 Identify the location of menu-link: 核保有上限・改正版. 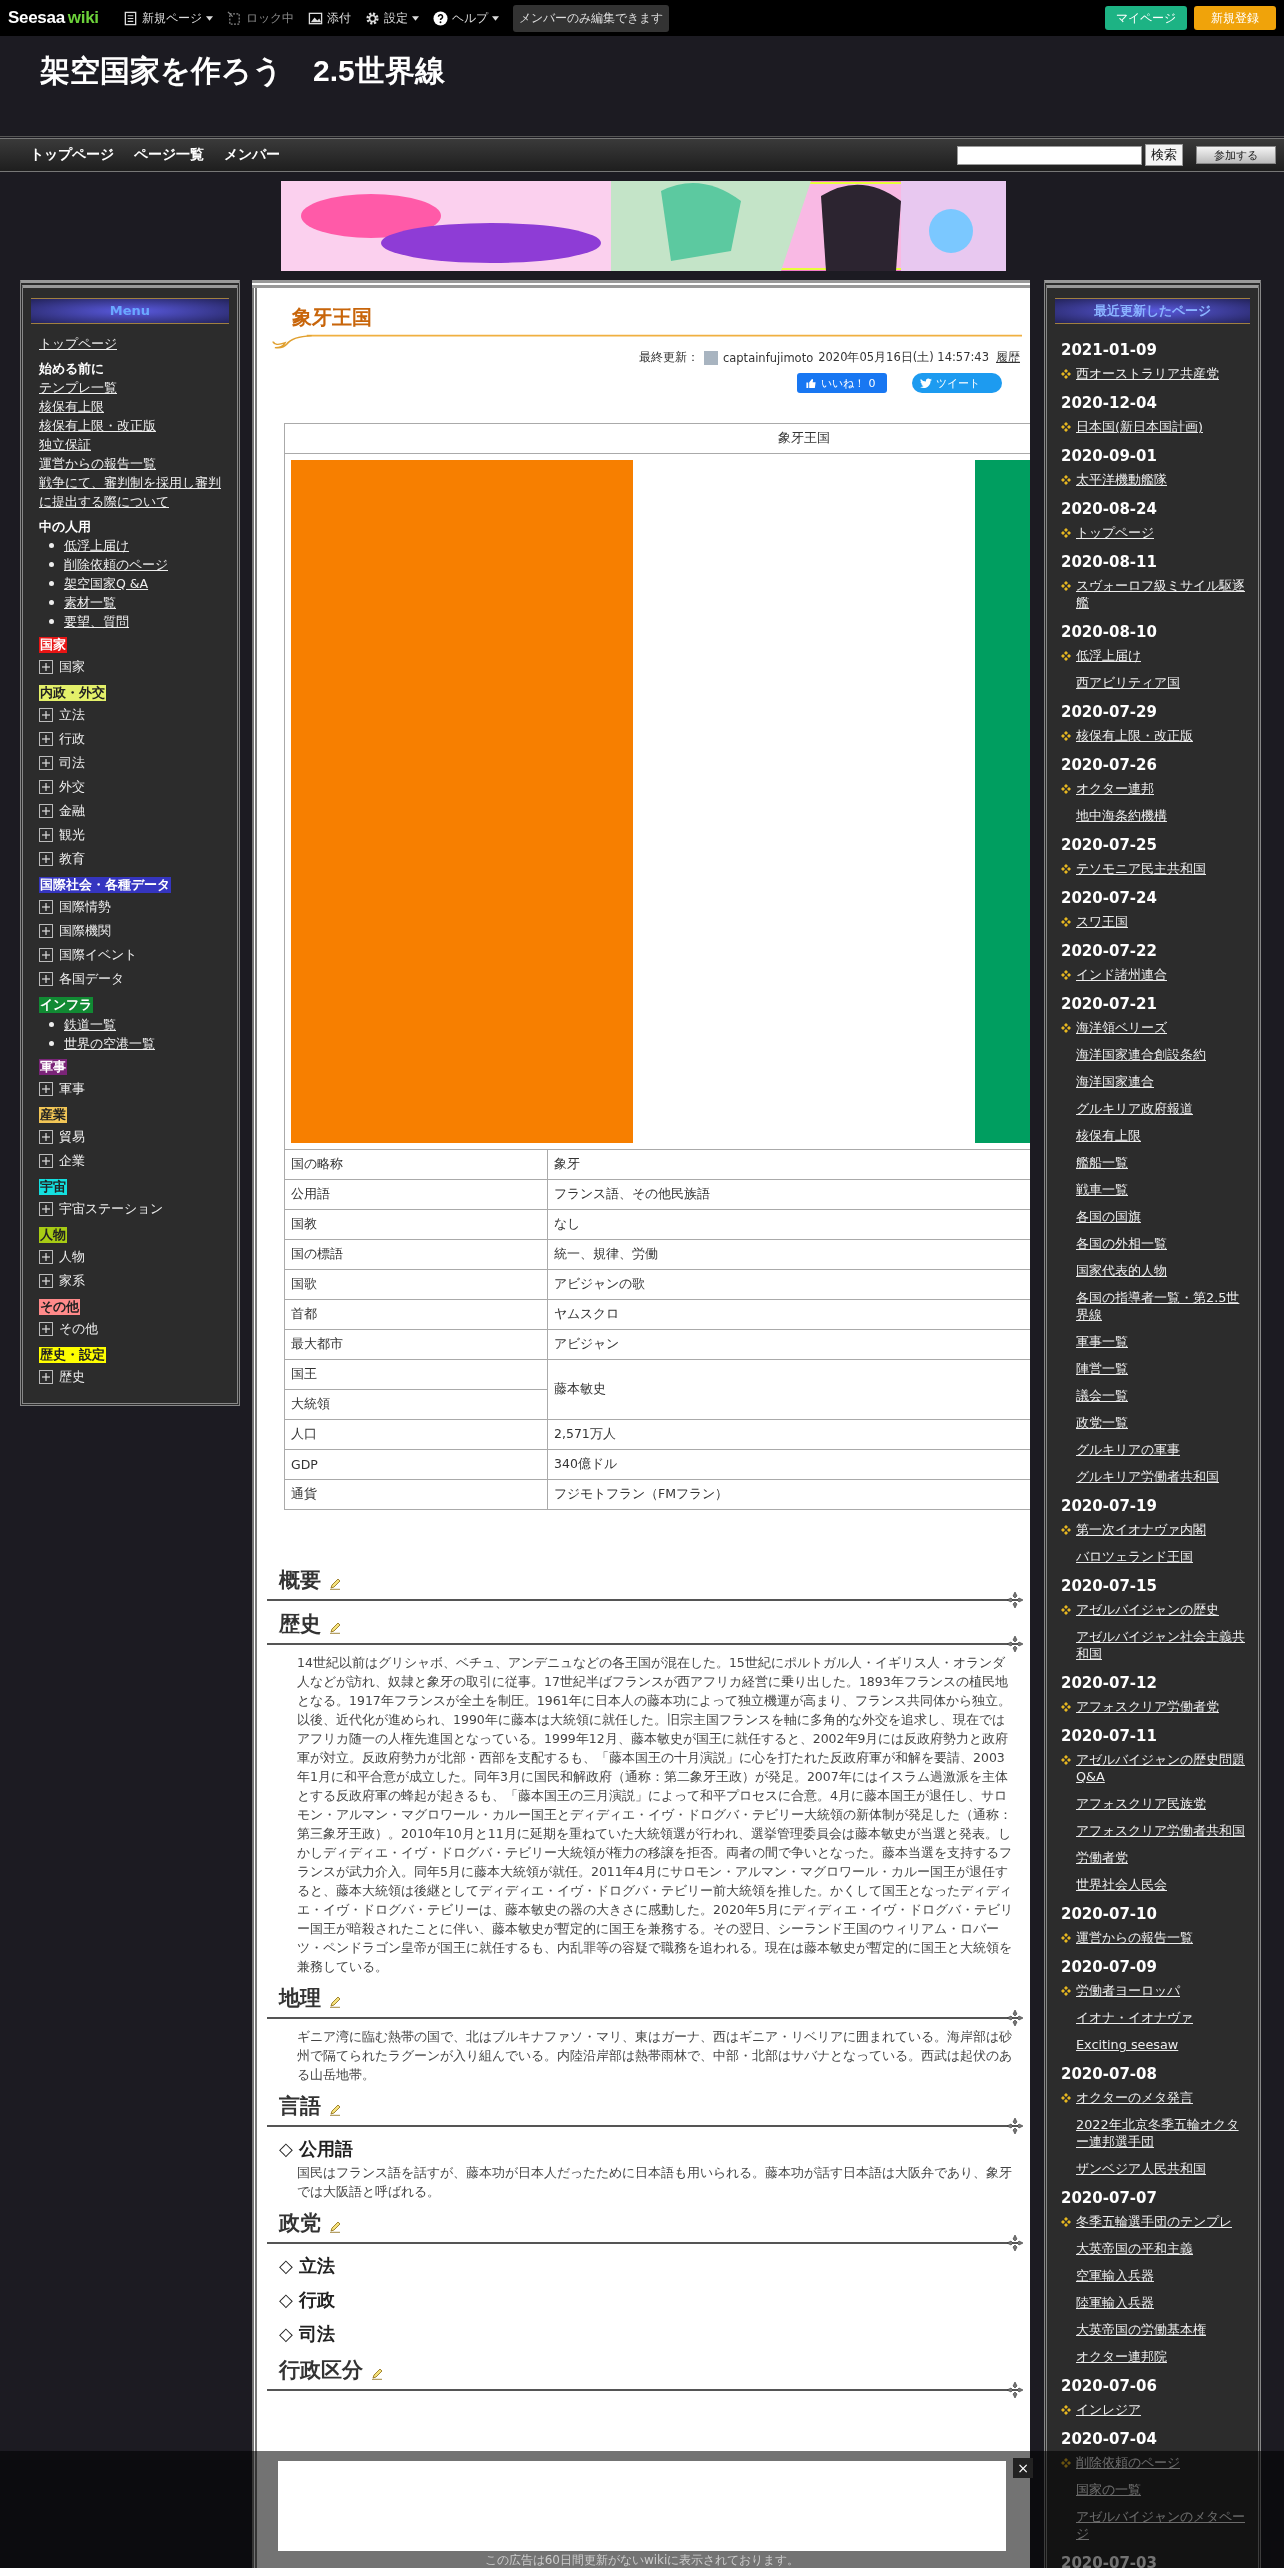
(97, 425).